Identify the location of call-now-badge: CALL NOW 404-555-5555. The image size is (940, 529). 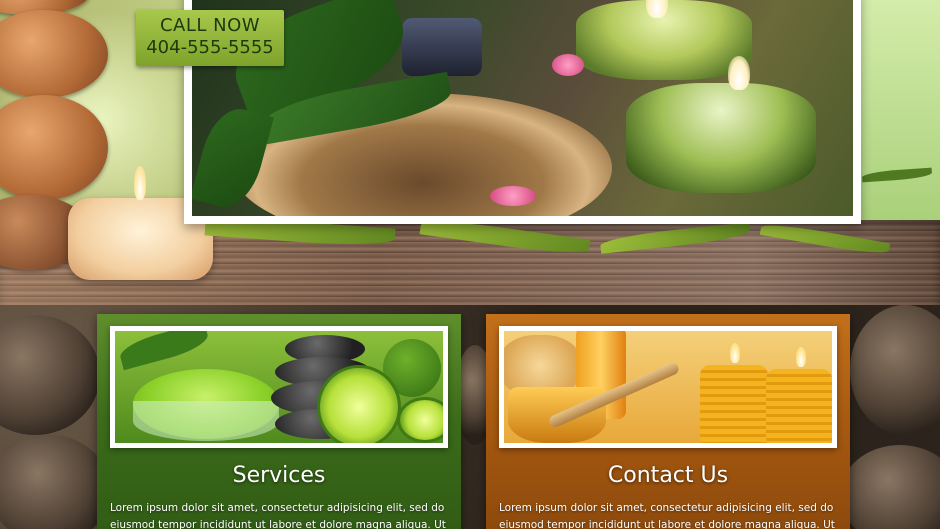
(210, 38).